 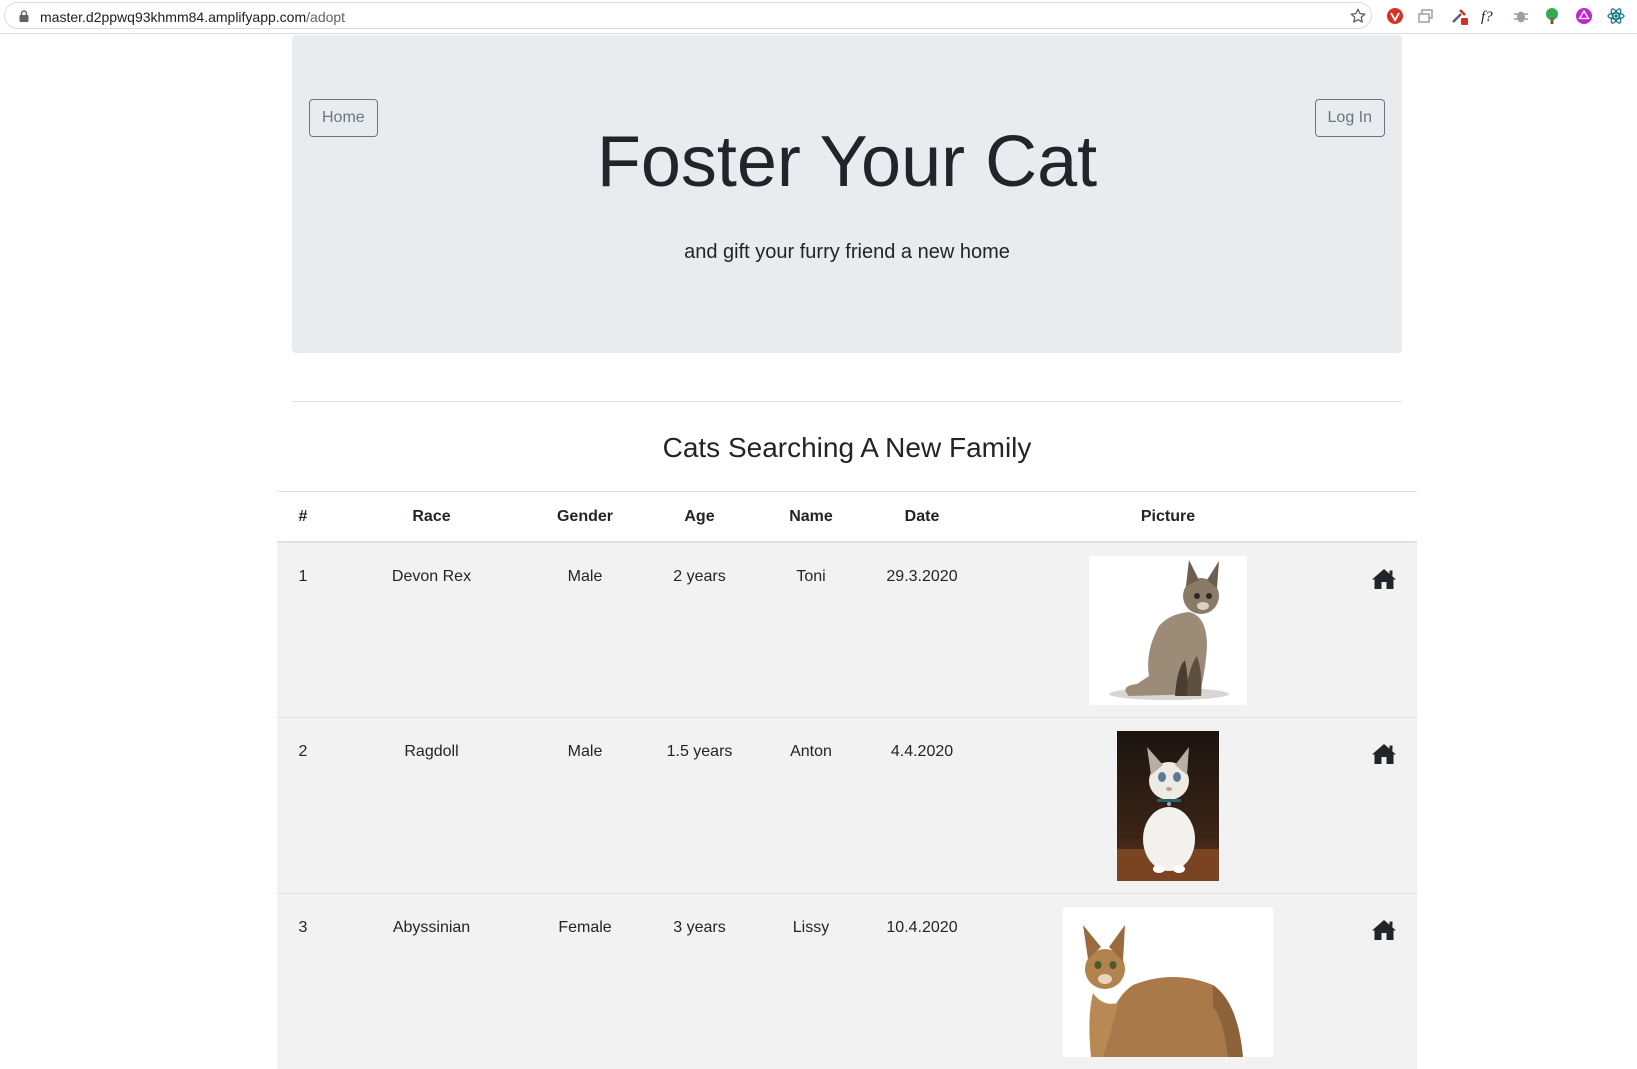 What do you see at coordinates (922, 630) in the screenshot?
I see `cell-date: 29.3.2020` at bounding box center [922, 630].